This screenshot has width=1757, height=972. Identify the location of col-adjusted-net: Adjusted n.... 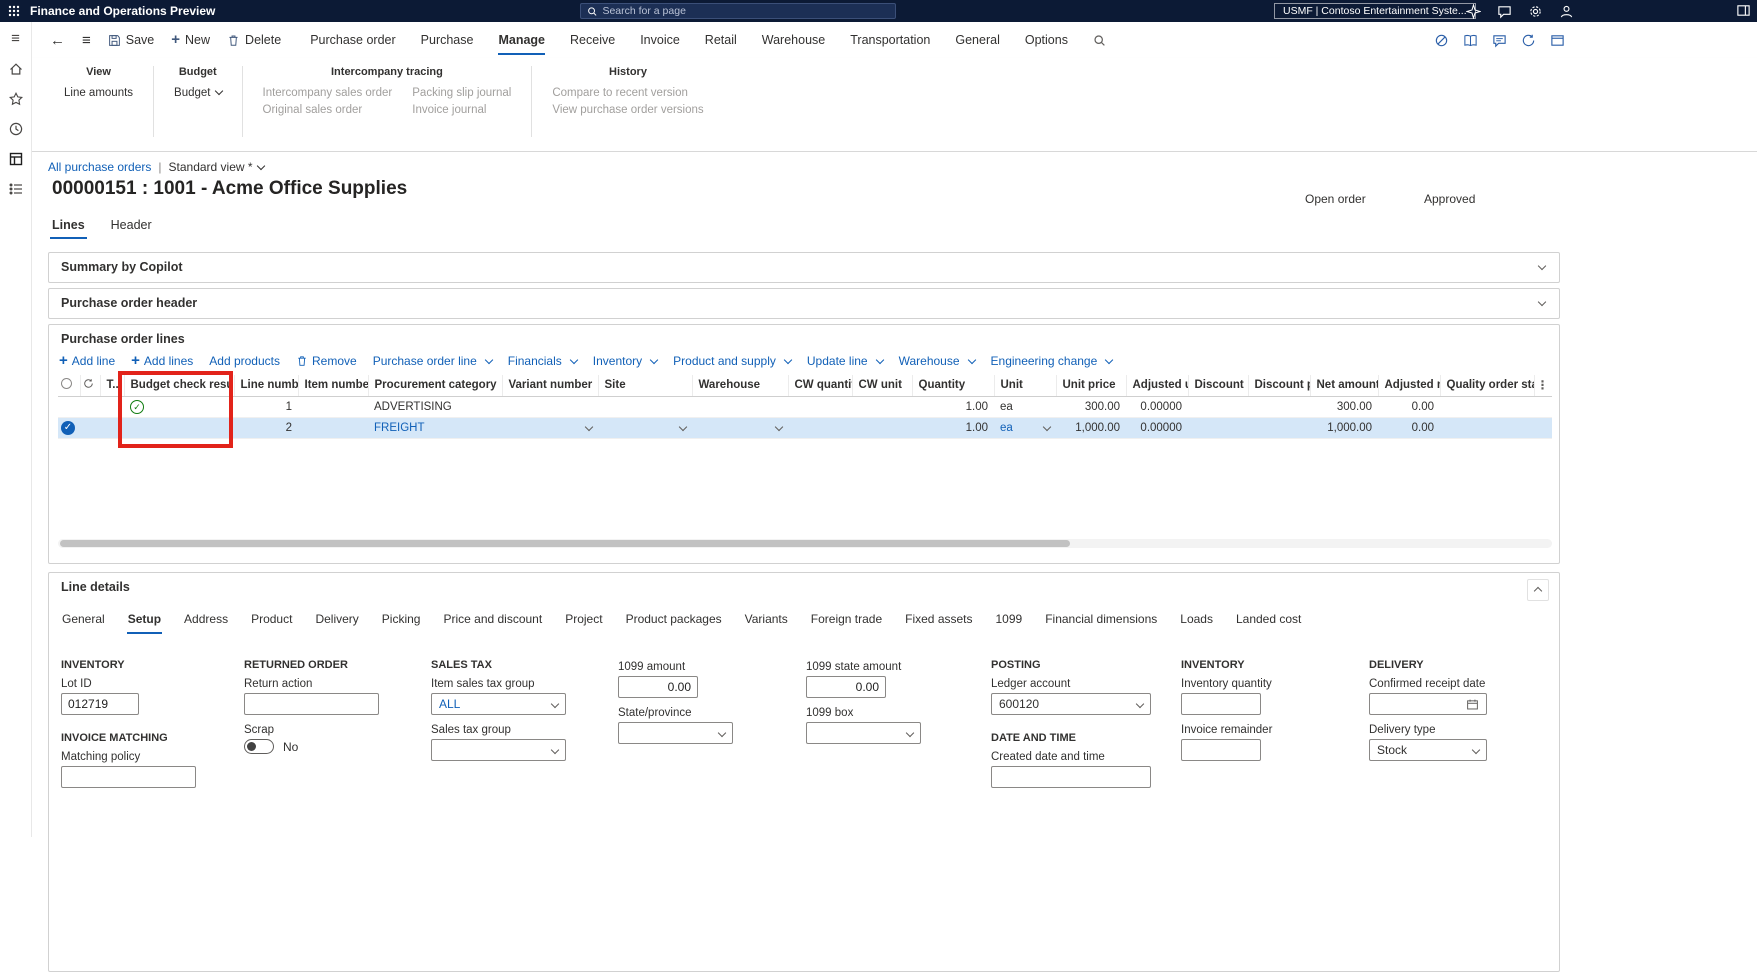
(1409, 386).